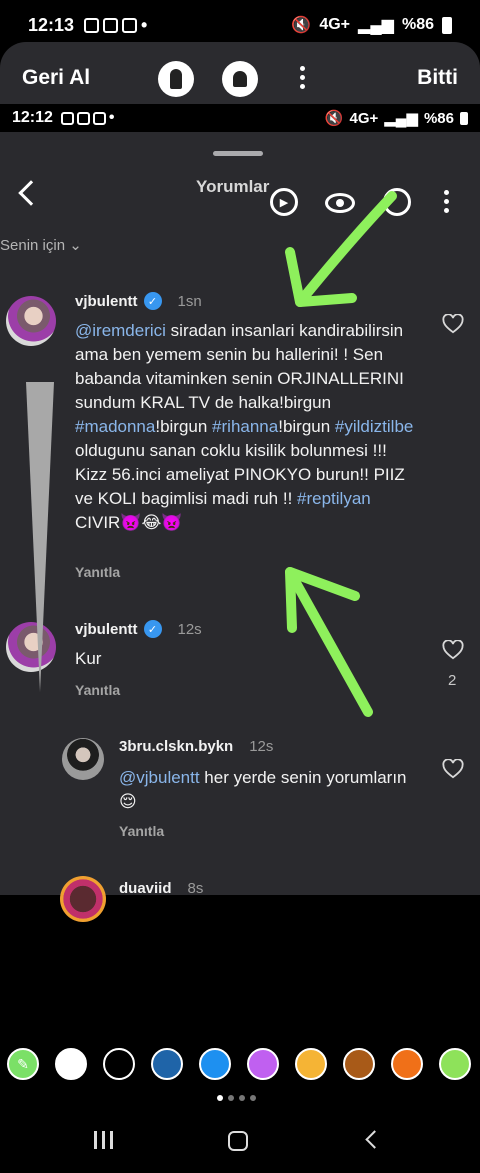 Image resolution: width=480 pixels, height=1173 pixels. I want to click on eyedropper-icon: ✎, so click(23, 1064).